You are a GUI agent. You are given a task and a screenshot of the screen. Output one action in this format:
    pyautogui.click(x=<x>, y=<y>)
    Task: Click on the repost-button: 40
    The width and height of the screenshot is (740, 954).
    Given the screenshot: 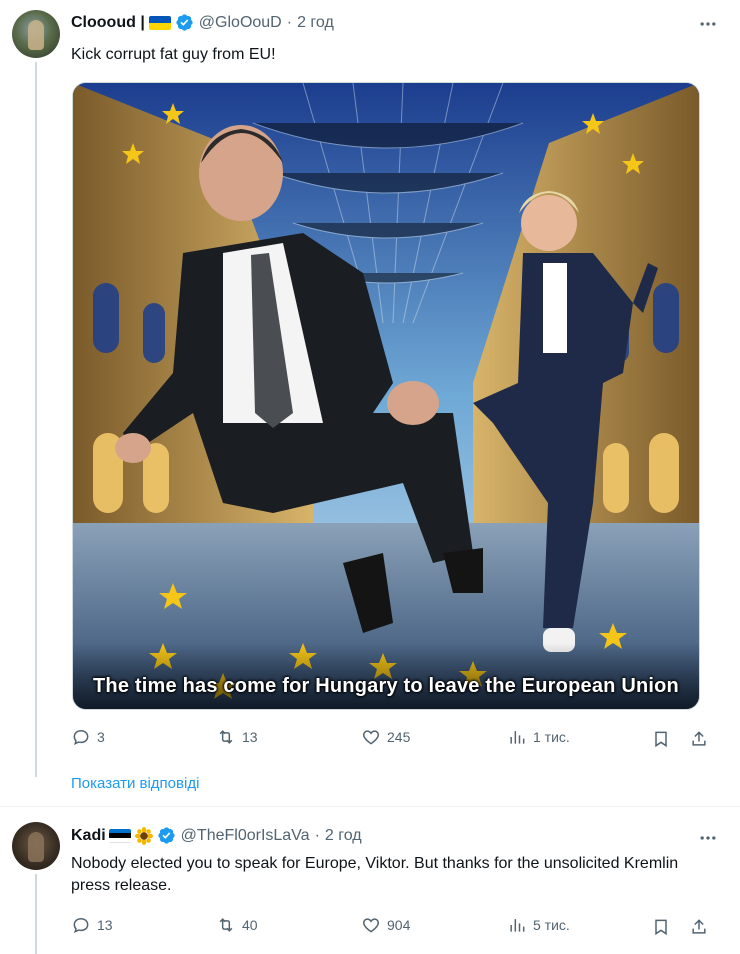 What is the action you would take?
    pyautogui.click(x=237, y=925)
    